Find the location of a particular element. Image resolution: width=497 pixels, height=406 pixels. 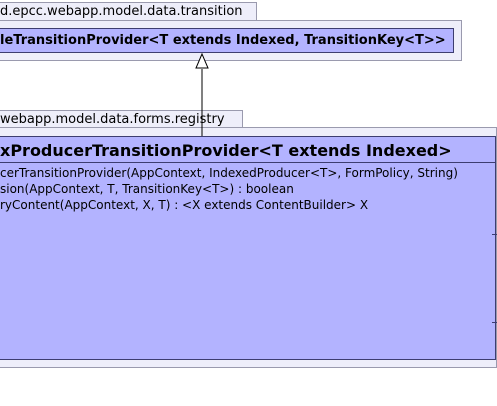

generalization-arrow is located at coordinates (202, 94).